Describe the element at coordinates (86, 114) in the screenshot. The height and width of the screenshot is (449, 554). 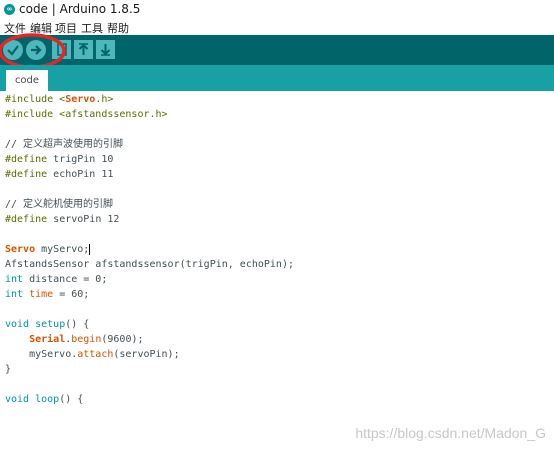
I see `code-line: #include <afstandssensor.h>` at that location.